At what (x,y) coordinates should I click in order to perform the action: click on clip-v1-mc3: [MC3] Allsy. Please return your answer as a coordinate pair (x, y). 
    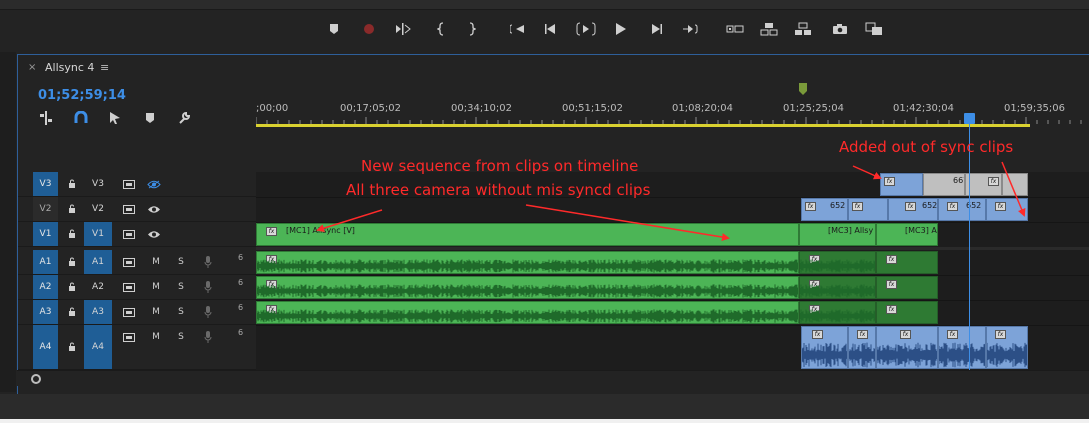
    Looking at the image, I should click on (837, 234).